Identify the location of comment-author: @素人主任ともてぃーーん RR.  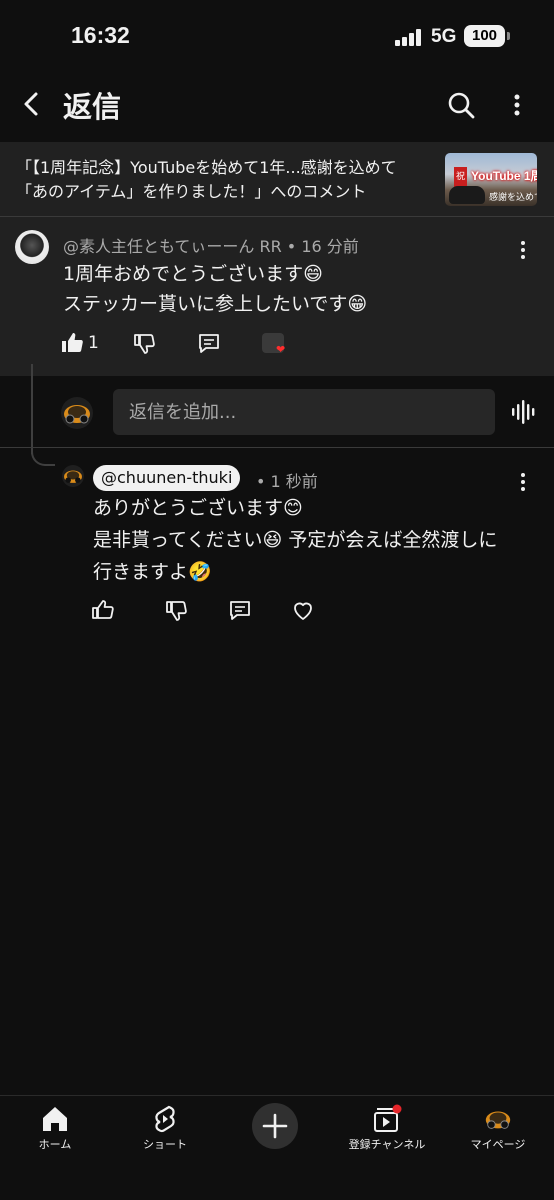
(172, 246).